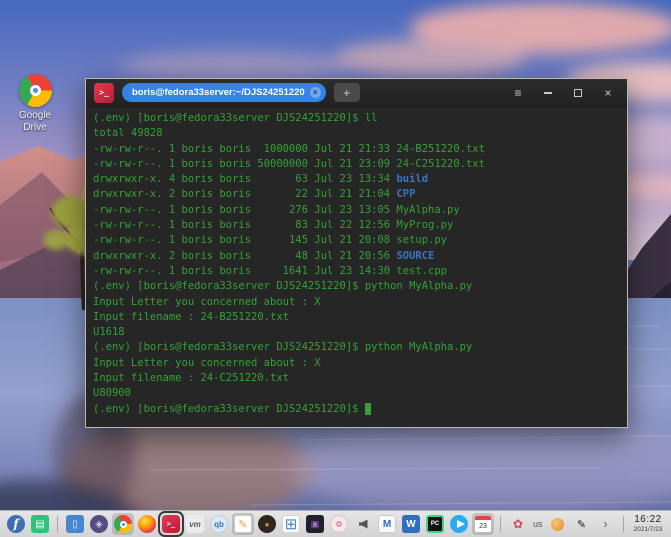 Image resolution: width=671 pixels, height=537 pixels. I want to click on clock-time: 16:22, so click(648, 519).